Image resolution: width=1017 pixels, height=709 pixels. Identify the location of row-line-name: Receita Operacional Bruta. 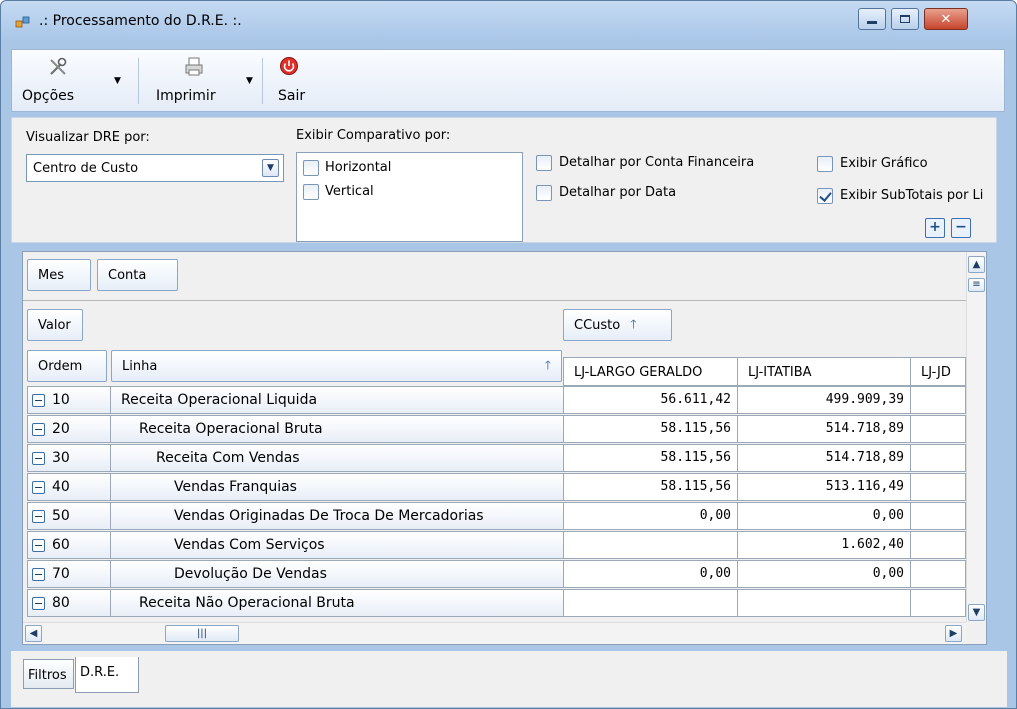
(337, 429).